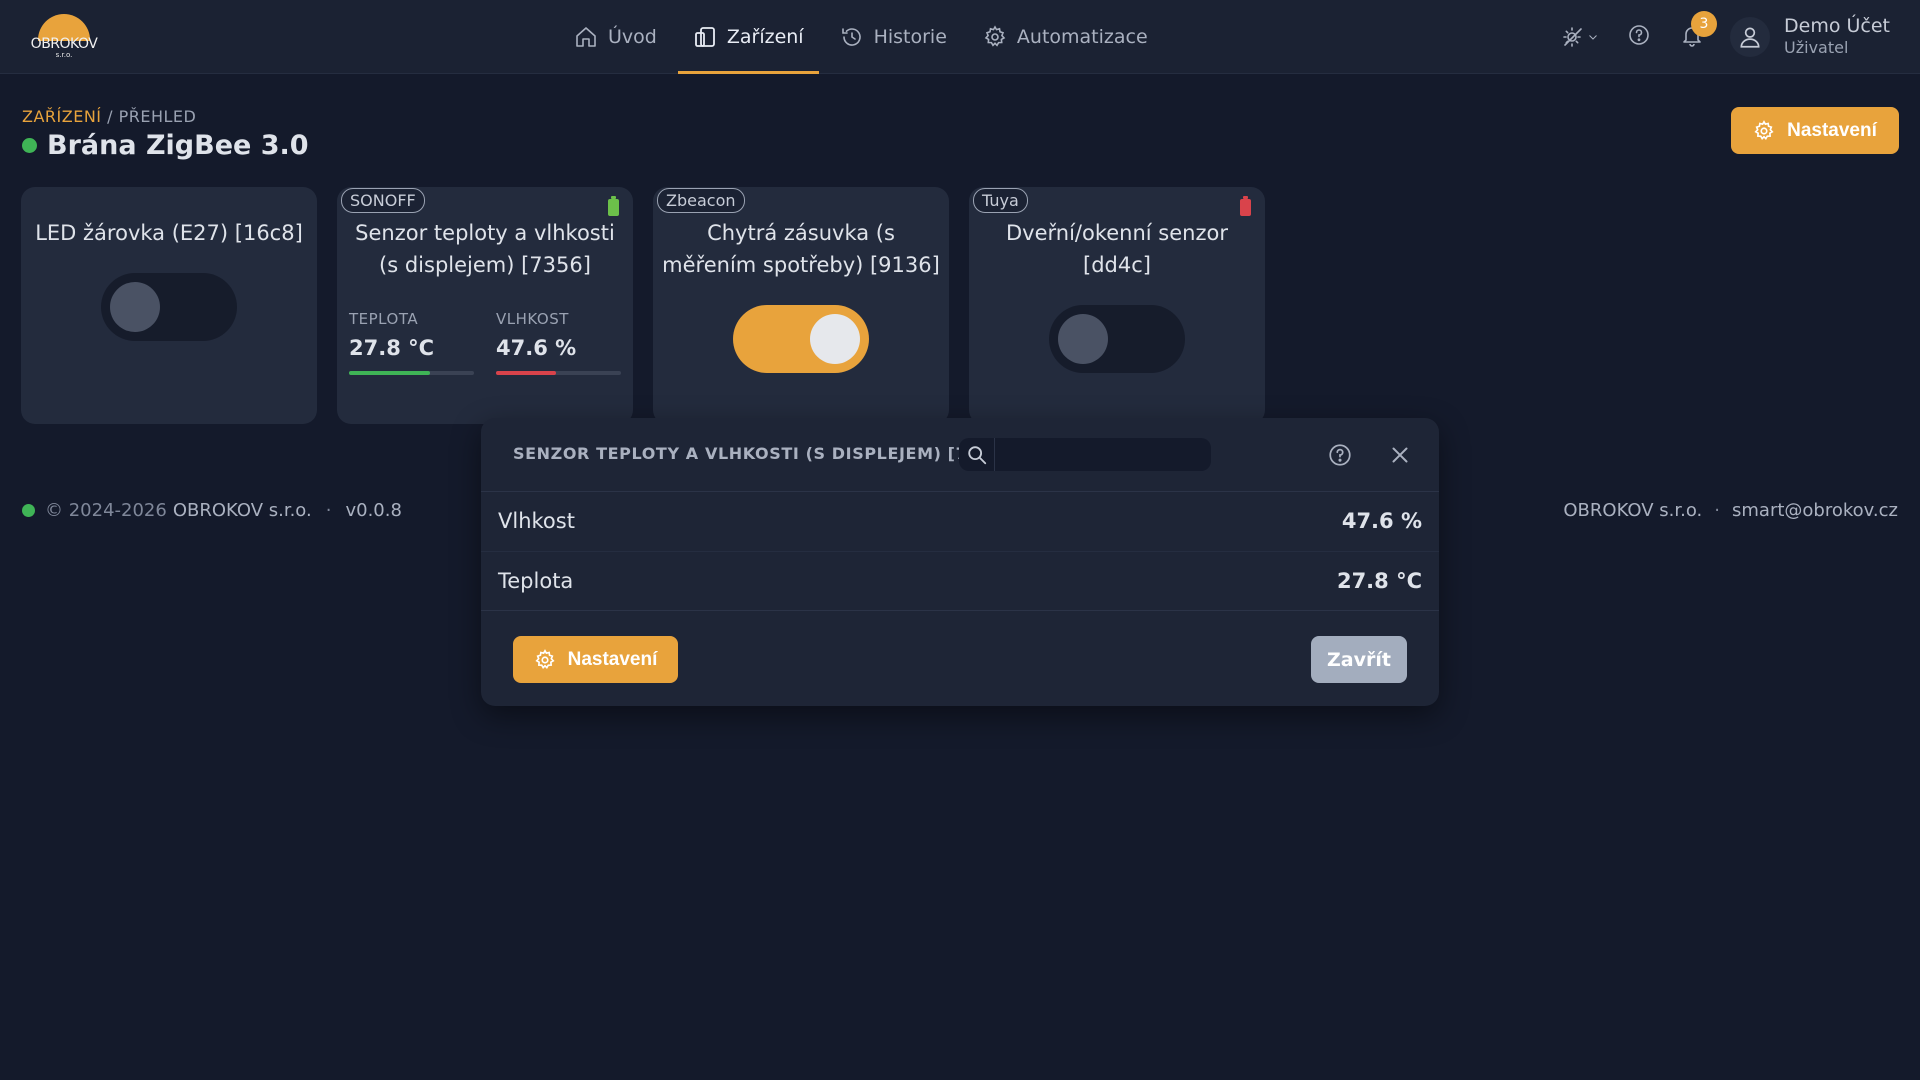 This screenshot has width=1920, height=1080. What do you see at coordinates (1730, 510) in the screenshot?
I see `footer-right: OBROKOV s.r.o. · smart@obrokov.cz` at bounding box center [1730, 510].